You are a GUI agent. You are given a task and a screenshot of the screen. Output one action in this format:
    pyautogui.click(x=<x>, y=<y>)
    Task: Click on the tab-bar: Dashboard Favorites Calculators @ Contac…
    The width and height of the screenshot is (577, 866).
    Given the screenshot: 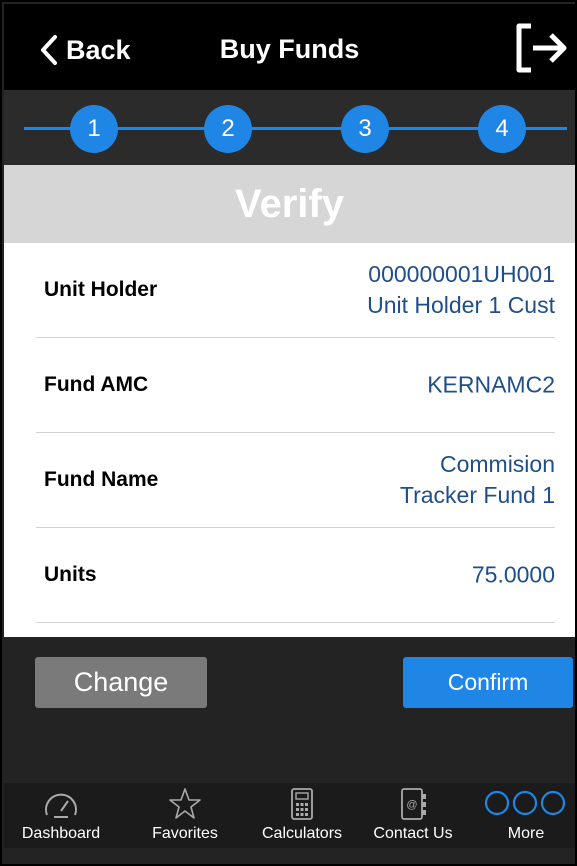 What is the action you would take?
    pyautogui.click(x=289, y=815)
    